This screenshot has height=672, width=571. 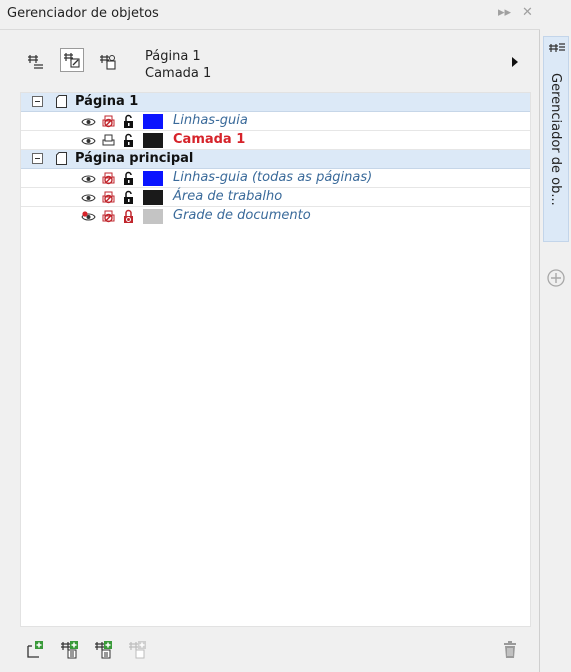 What do you see at coordinates (70, 650) in the screenshot?
I see `new-master-layer-all-pages-icon` at bounding box center [70, 650].